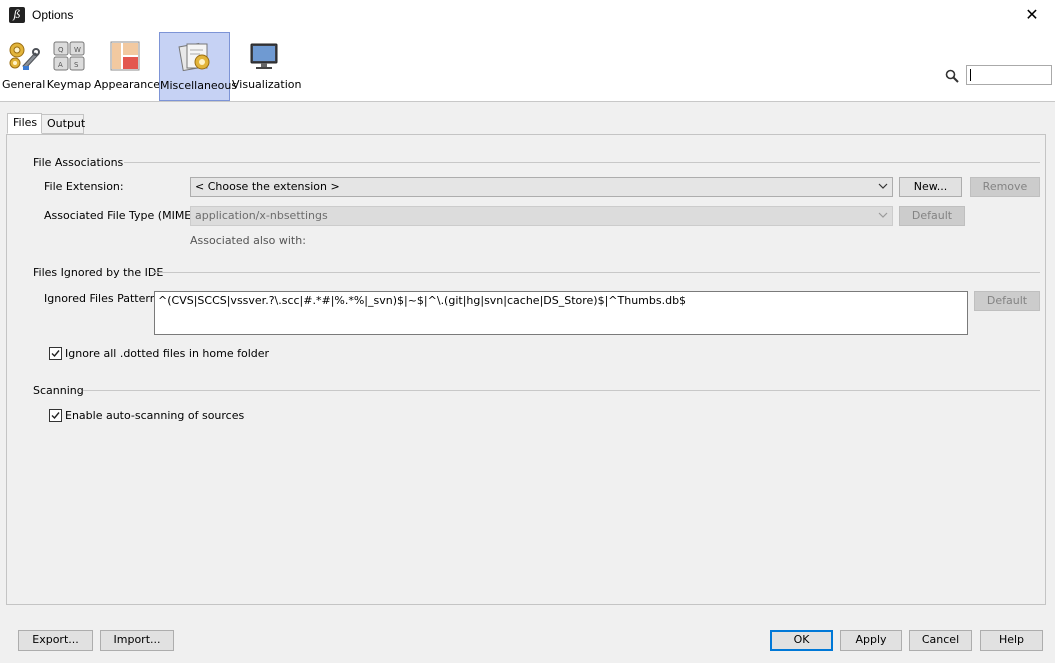 Image resolution: width=1055 pixels, height=663 pixels. I want to click on footer-bar: Export... Import... OK Apply Cancel Help, so click(527, 634).